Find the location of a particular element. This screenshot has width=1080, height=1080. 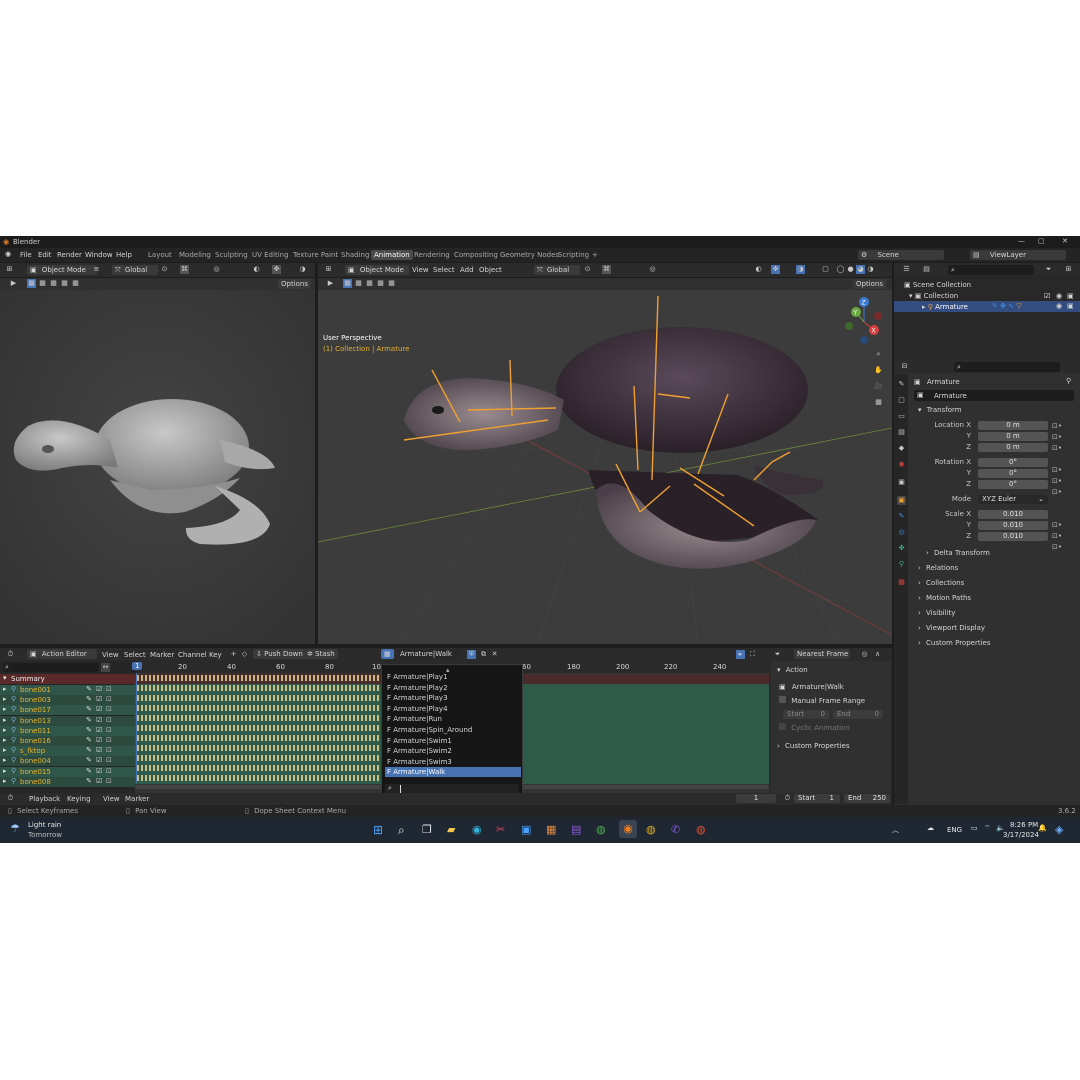

task-view-icon: ❐ is located at coordinates (427, 829).